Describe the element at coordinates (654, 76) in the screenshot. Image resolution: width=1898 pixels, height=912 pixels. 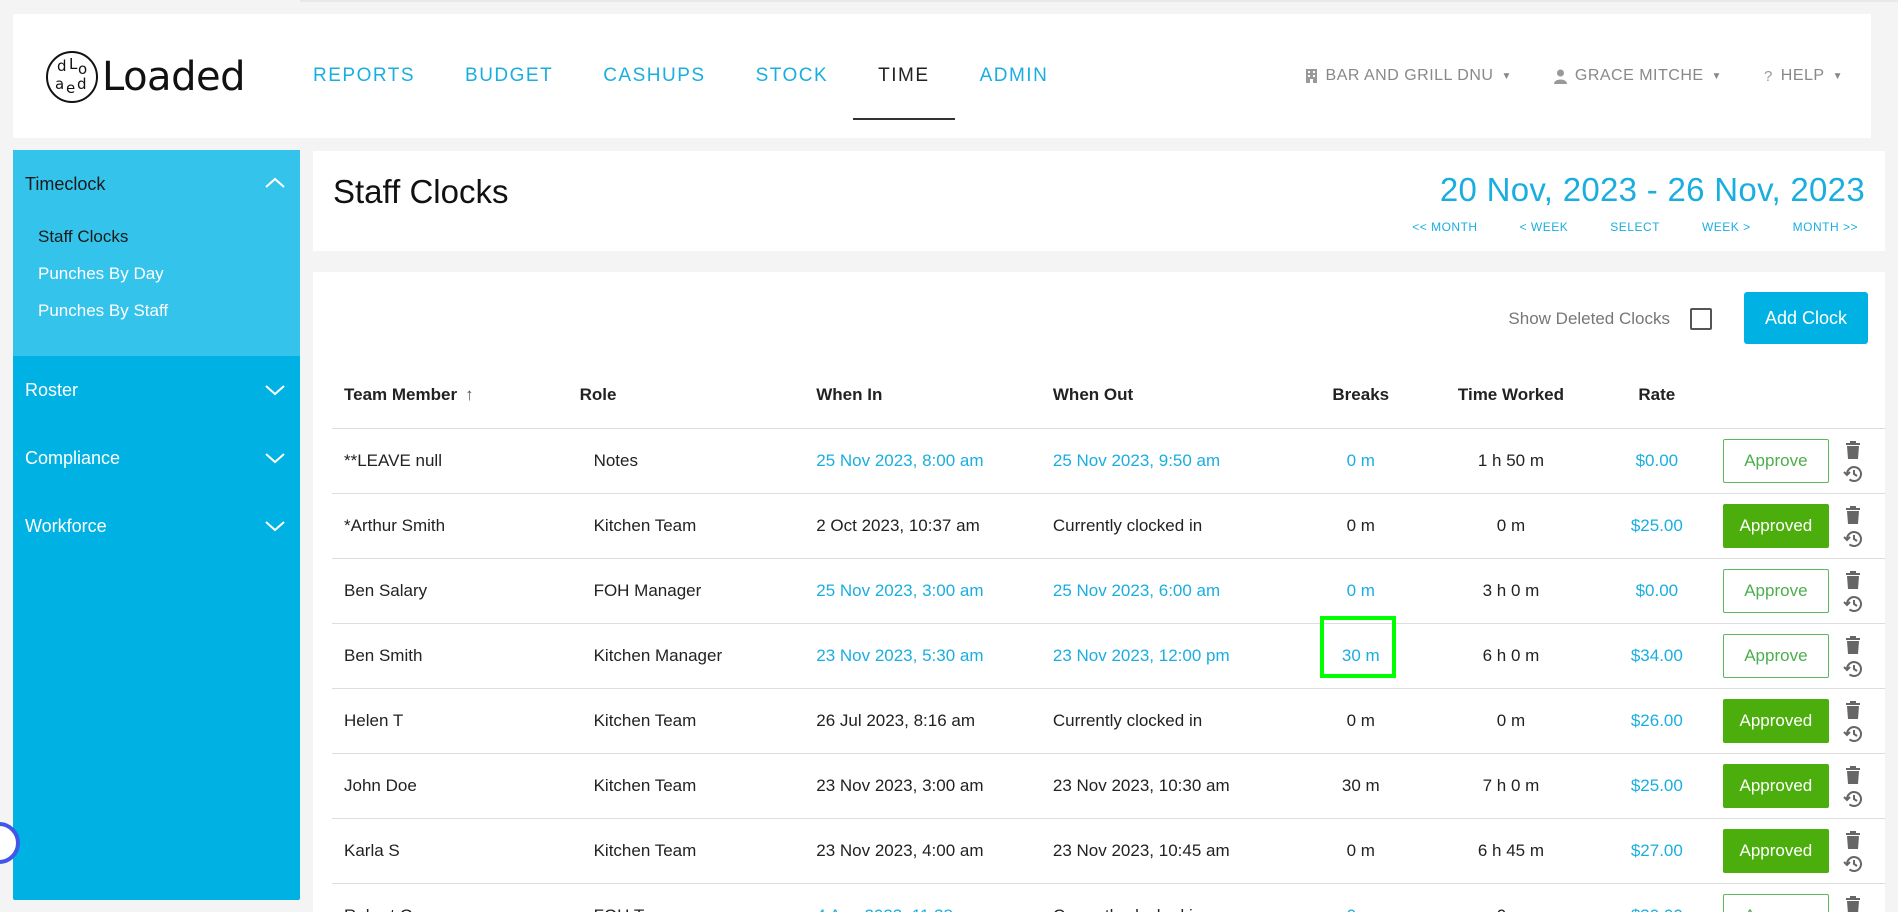
I see `nav-cashups: CASHUPS` at that location.